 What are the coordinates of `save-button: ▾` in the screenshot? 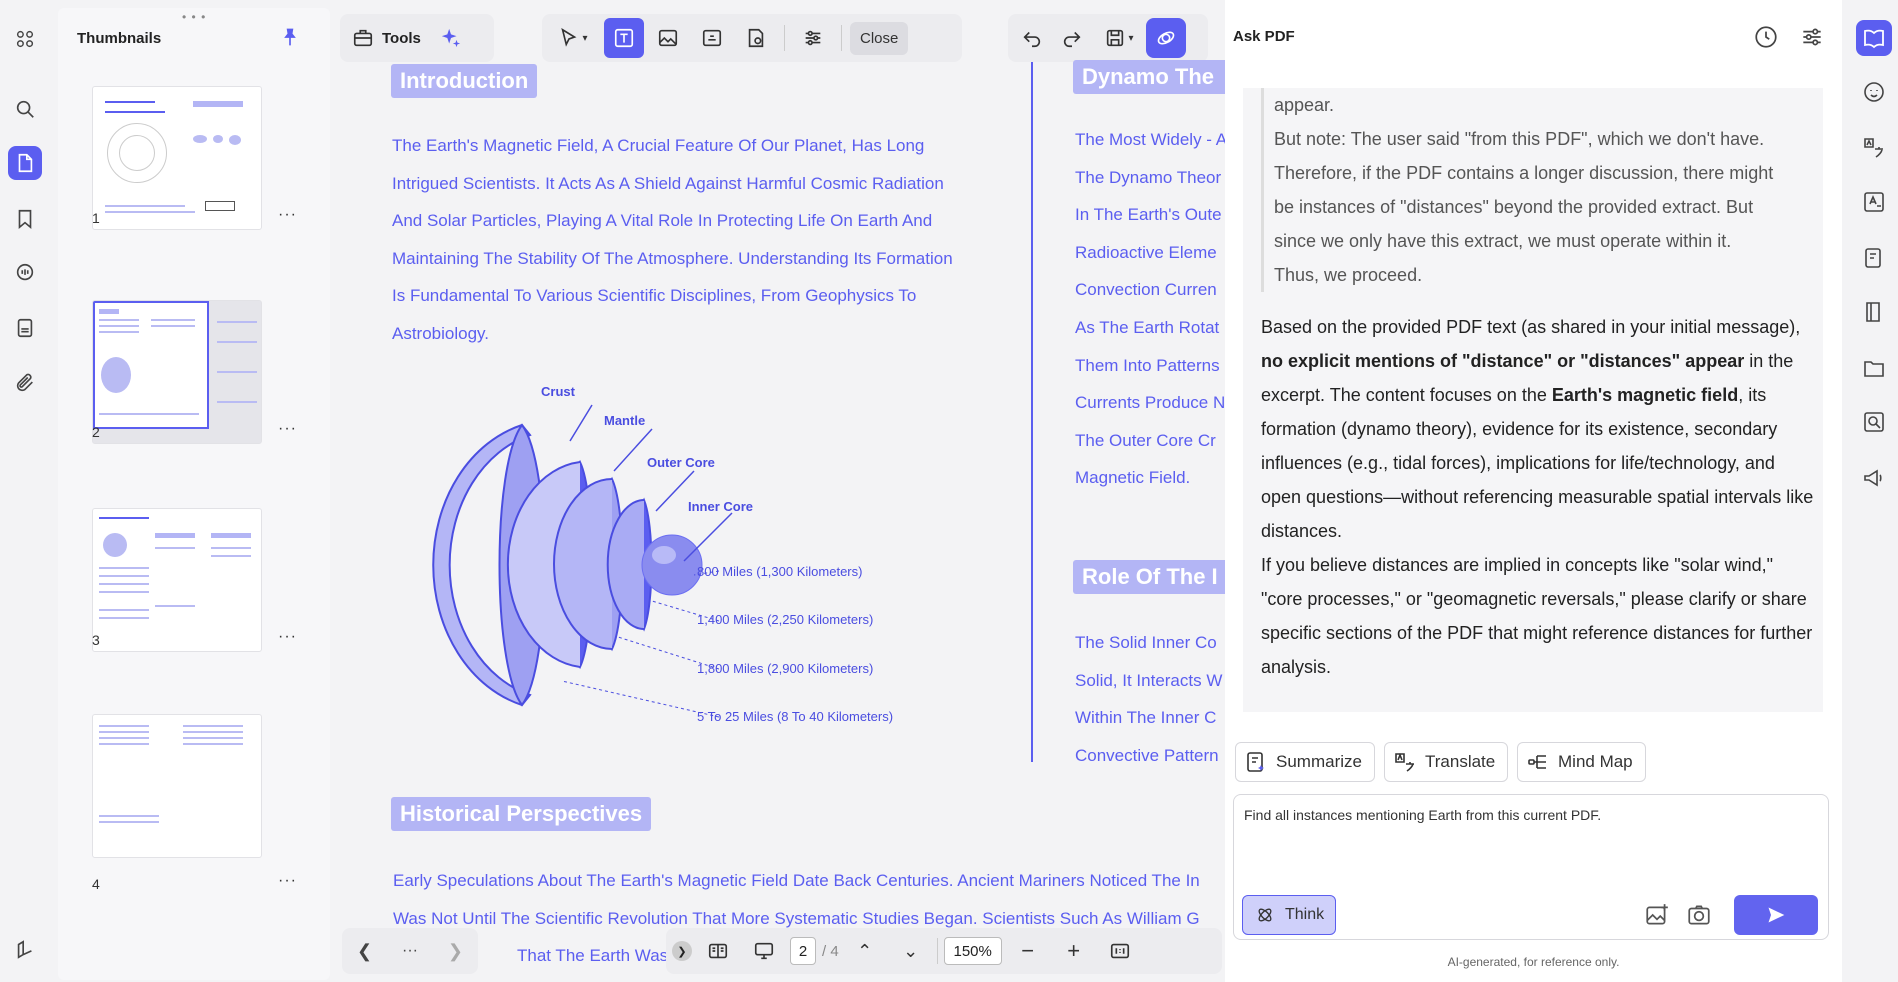 It's located at (1119, 38).